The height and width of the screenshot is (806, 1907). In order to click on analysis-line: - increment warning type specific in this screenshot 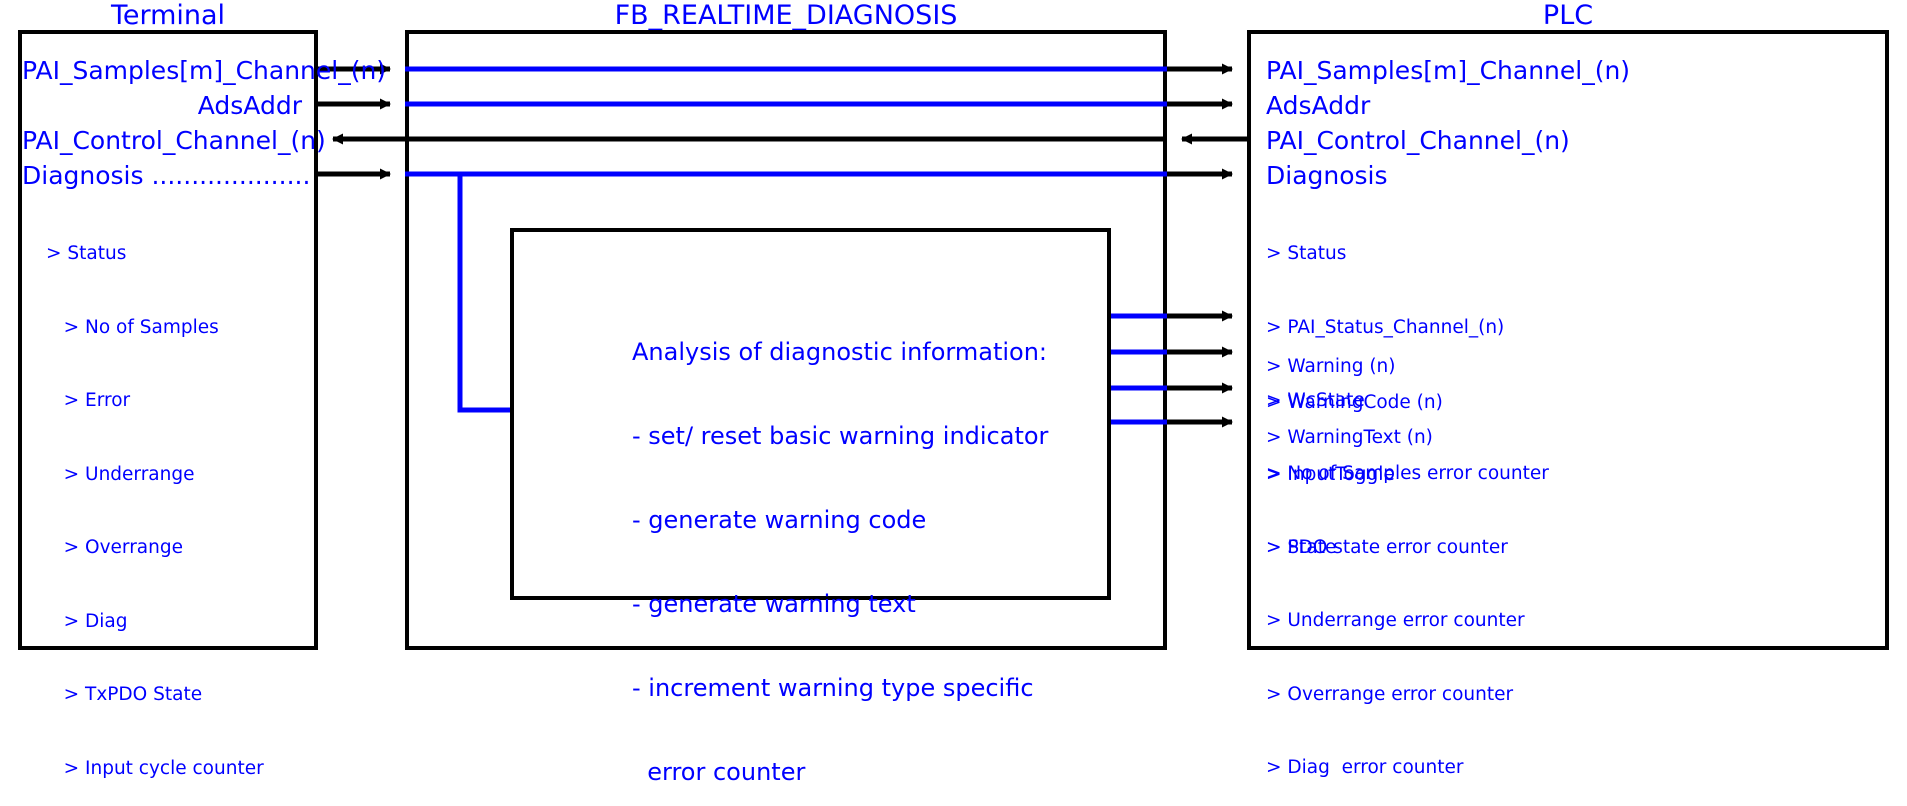, I will do `click(833, 688)`.